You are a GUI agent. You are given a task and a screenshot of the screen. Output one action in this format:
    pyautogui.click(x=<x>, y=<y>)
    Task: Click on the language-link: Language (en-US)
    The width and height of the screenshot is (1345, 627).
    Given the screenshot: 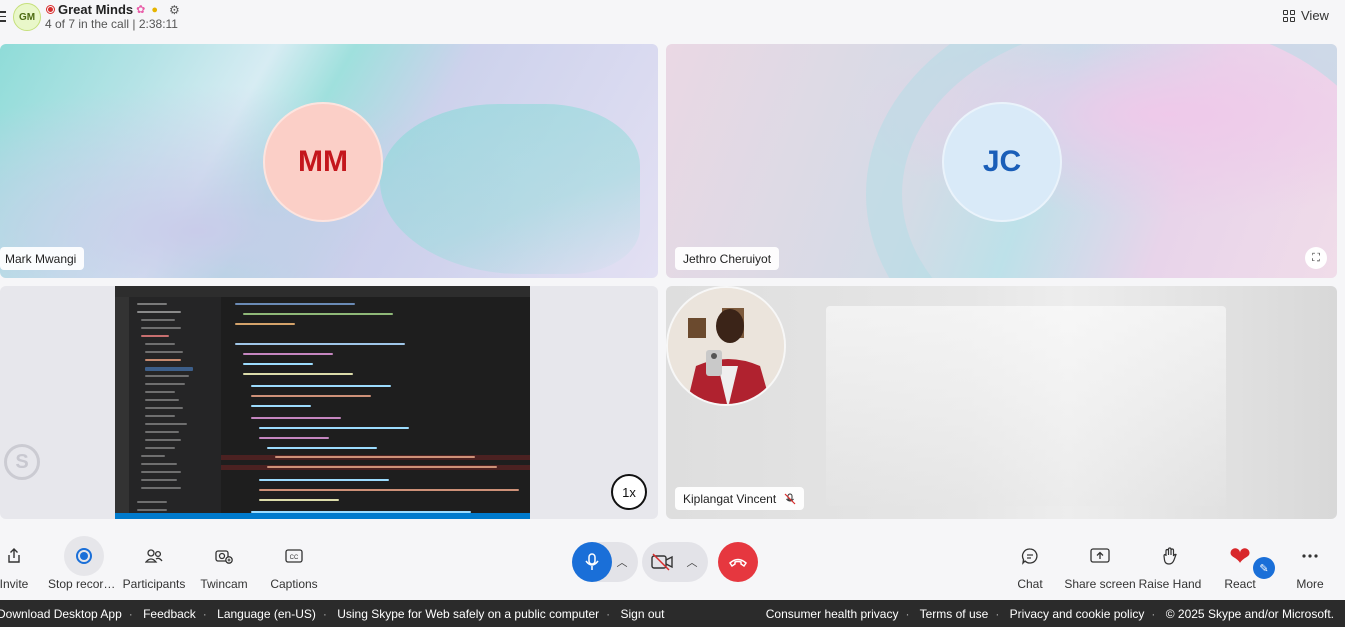 What is the action you would take?
    pyautogui.click(x=266, y=614)
    